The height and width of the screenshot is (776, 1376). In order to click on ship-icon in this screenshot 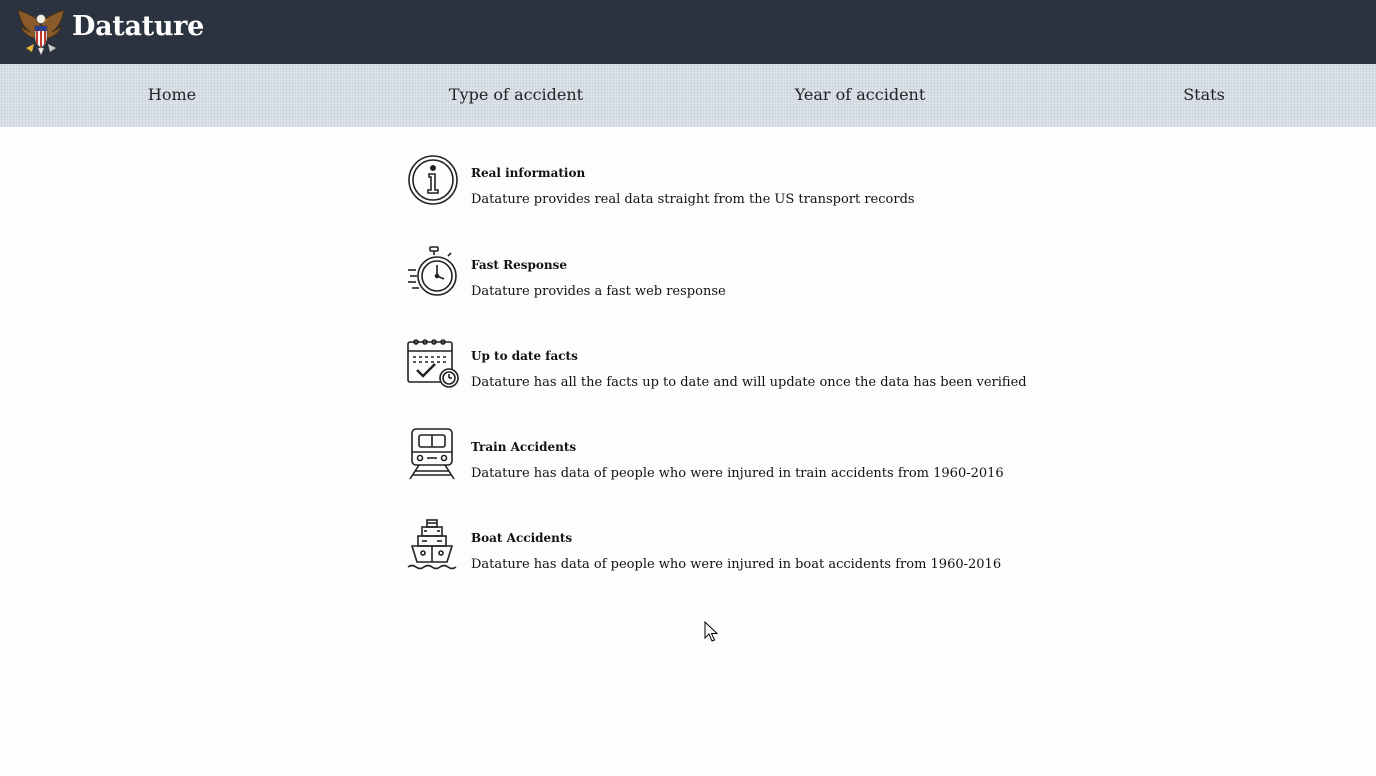, I will do `click(432, 544)`.